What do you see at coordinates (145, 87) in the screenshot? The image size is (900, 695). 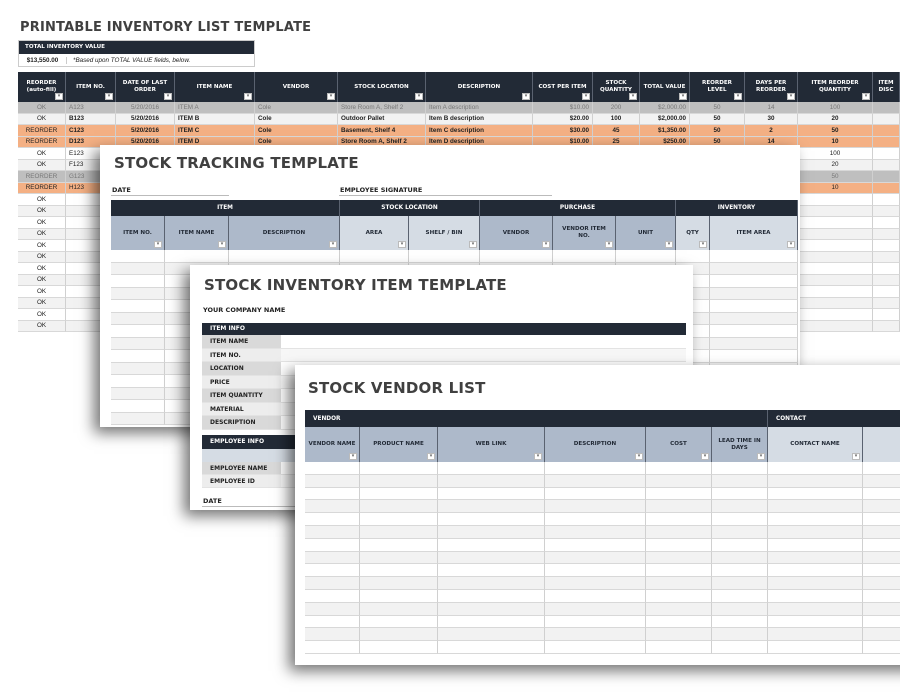 I see `column-header-date-of-last-order: DATE OF LAST ORDER ▾` at bounding box center [145, 87].